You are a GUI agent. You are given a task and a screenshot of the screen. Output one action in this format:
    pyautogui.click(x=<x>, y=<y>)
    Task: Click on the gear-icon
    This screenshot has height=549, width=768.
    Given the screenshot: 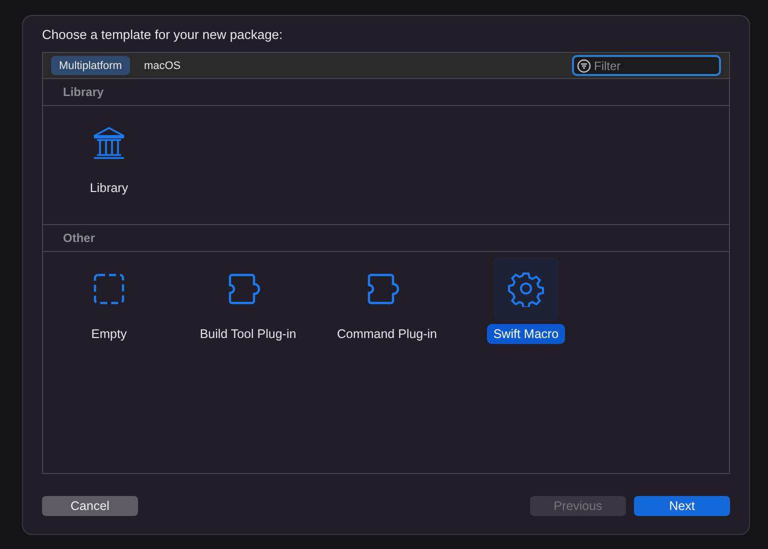 What is the action you would take?
    pyautogui.click(x=526, y=289)
    